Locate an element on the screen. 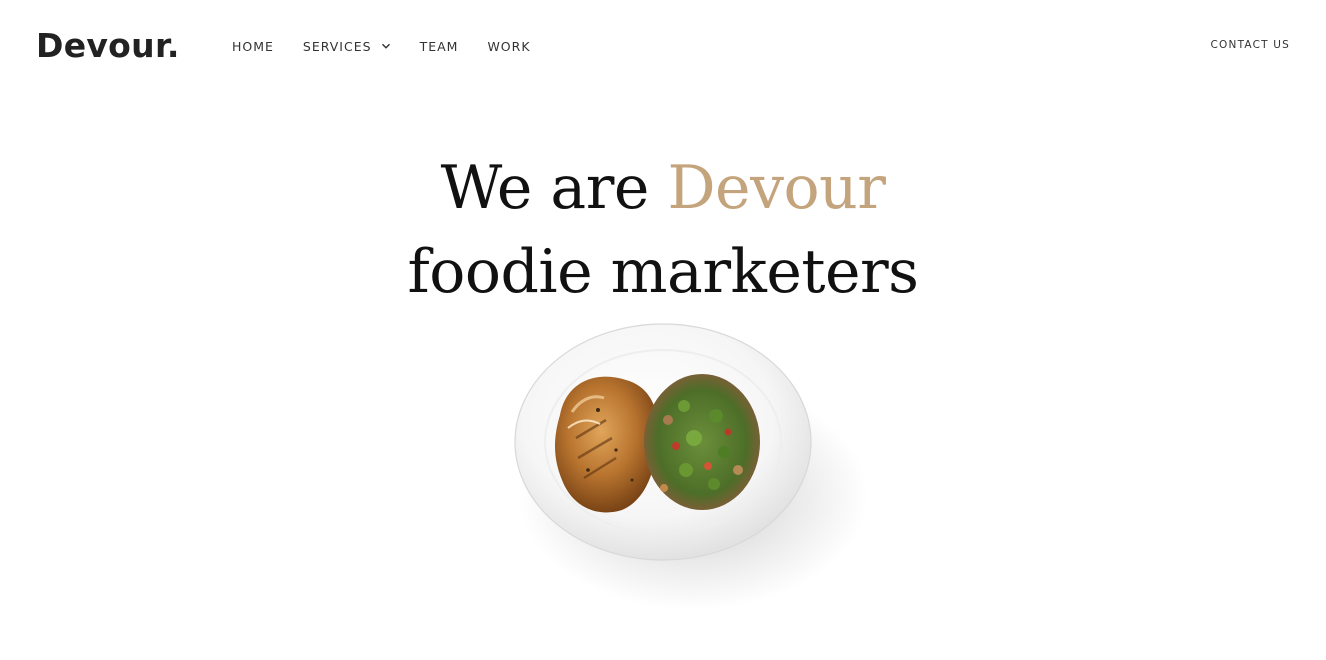  contact-us-link: CONTACT US is located at coordinates (1250, 45).